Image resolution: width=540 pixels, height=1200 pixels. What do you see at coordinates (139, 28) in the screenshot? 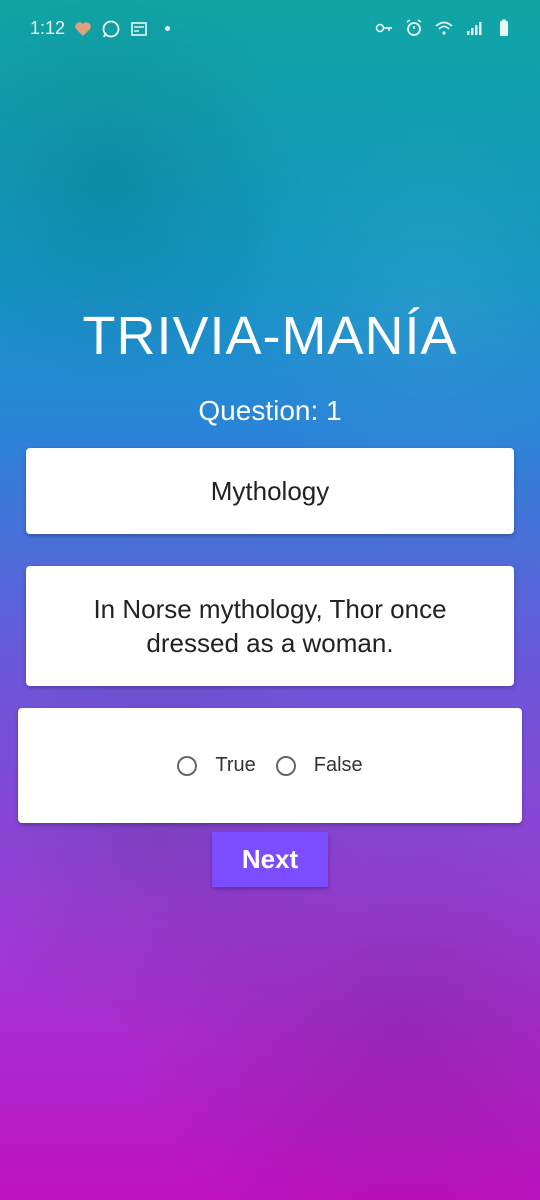
I see `news-icon` at bounding box center [139, 28].